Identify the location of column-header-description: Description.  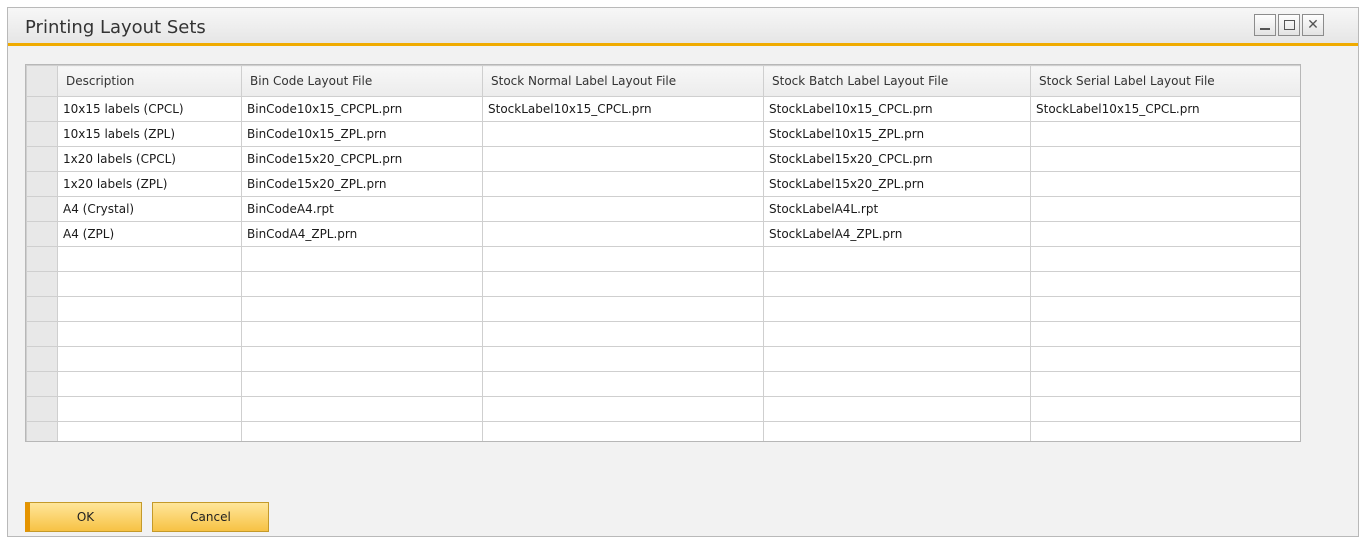
(149, 81).